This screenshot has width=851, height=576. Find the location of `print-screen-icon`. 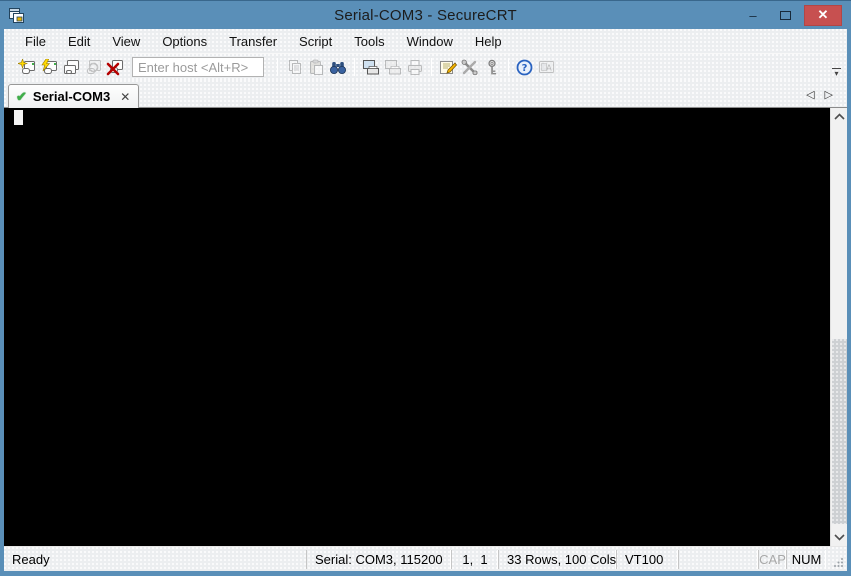

print-screen-icon is located at coordinates (371, 66).